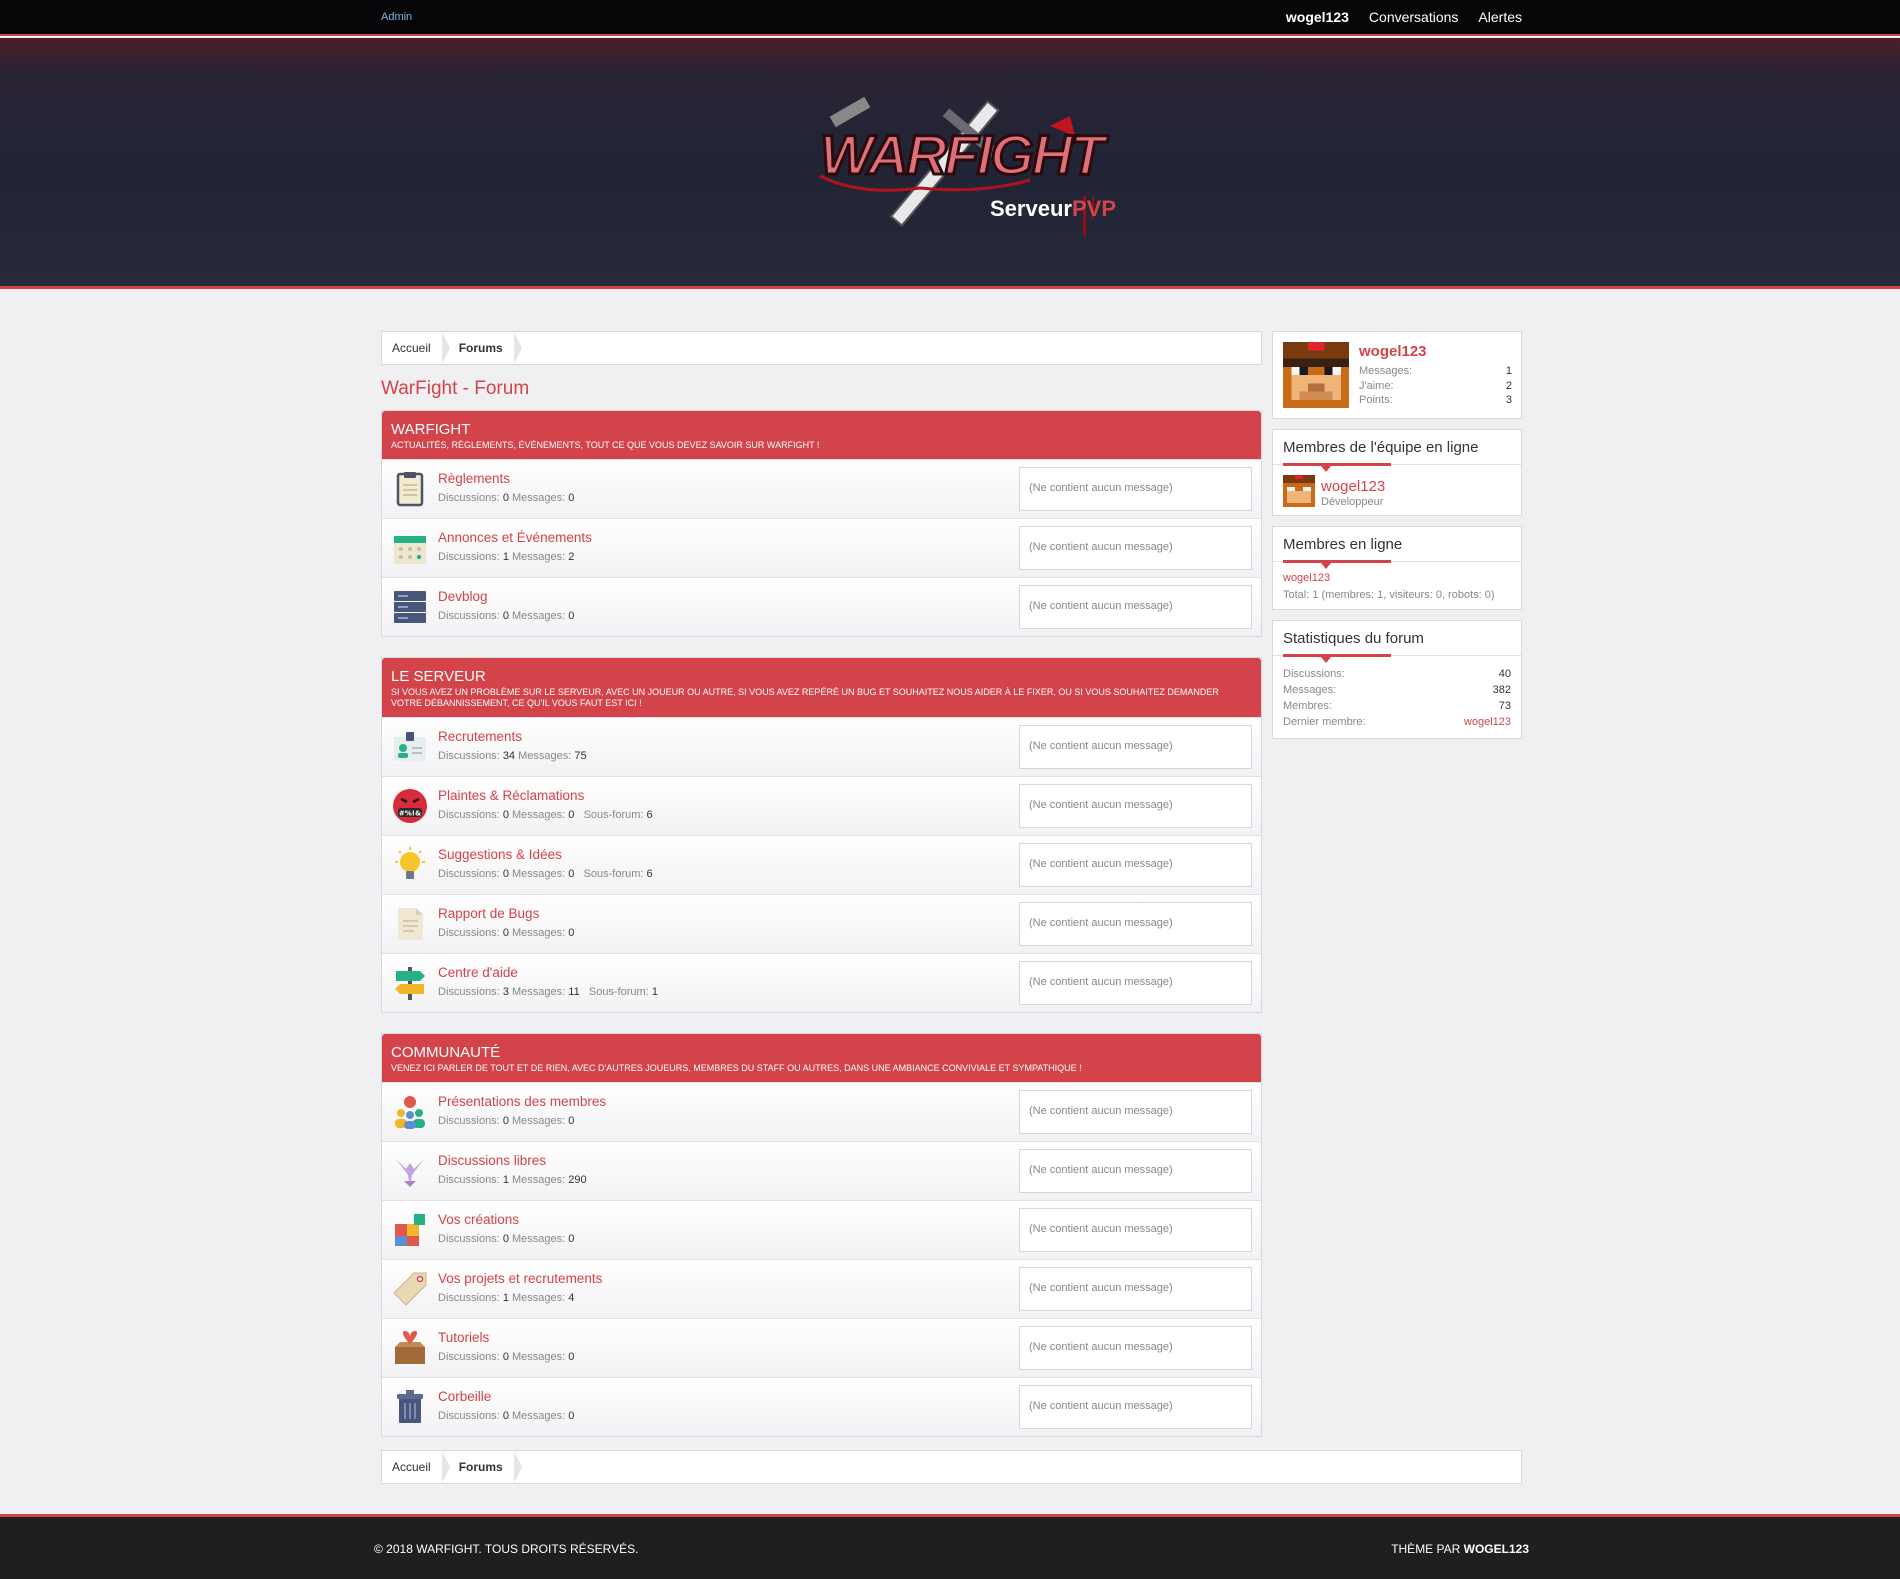  What do you see at coordinates (1310, 690) in the screenshot?
I see `stat-label: Messages:` at bounding box center [1310, 690].